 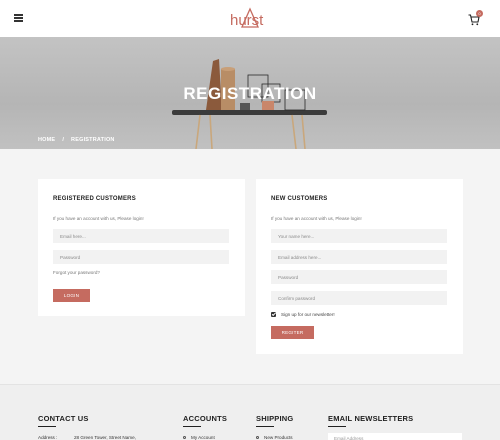 I want to click on page-title: REGISTRATION, so click(x=250, y=93).